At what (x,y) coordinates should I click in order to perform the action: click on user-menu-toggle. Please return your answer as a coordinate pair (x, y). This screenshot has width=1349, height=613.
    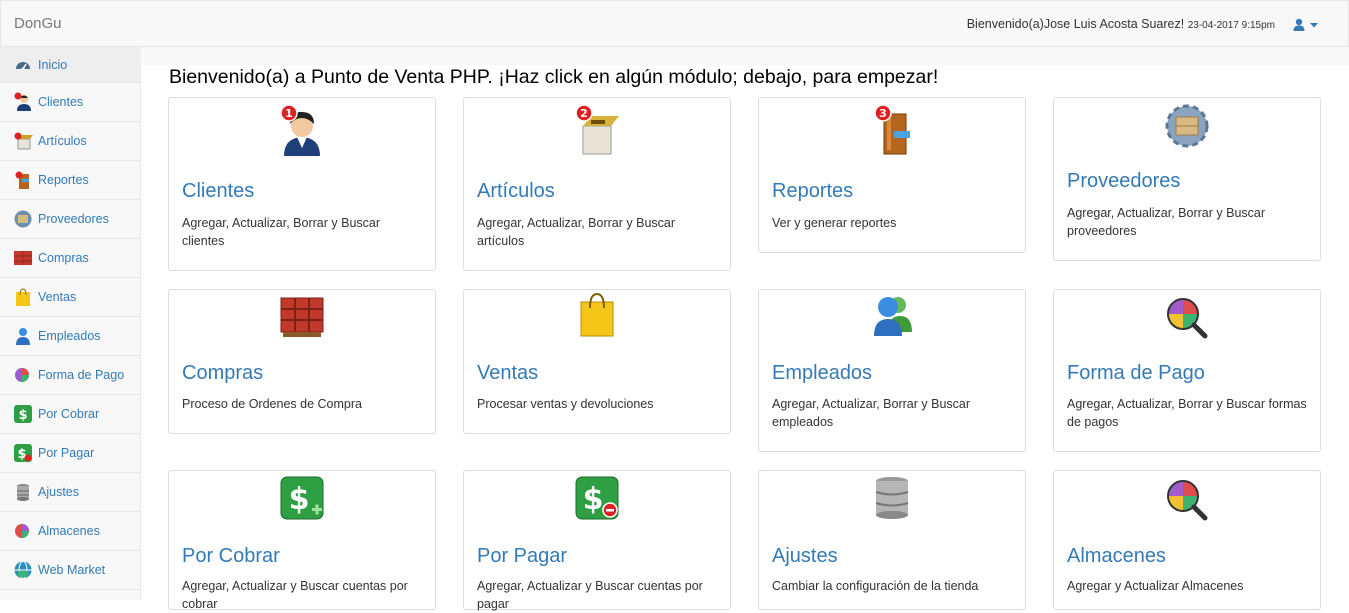
    Looking at the image, I should click on (1307, 25).